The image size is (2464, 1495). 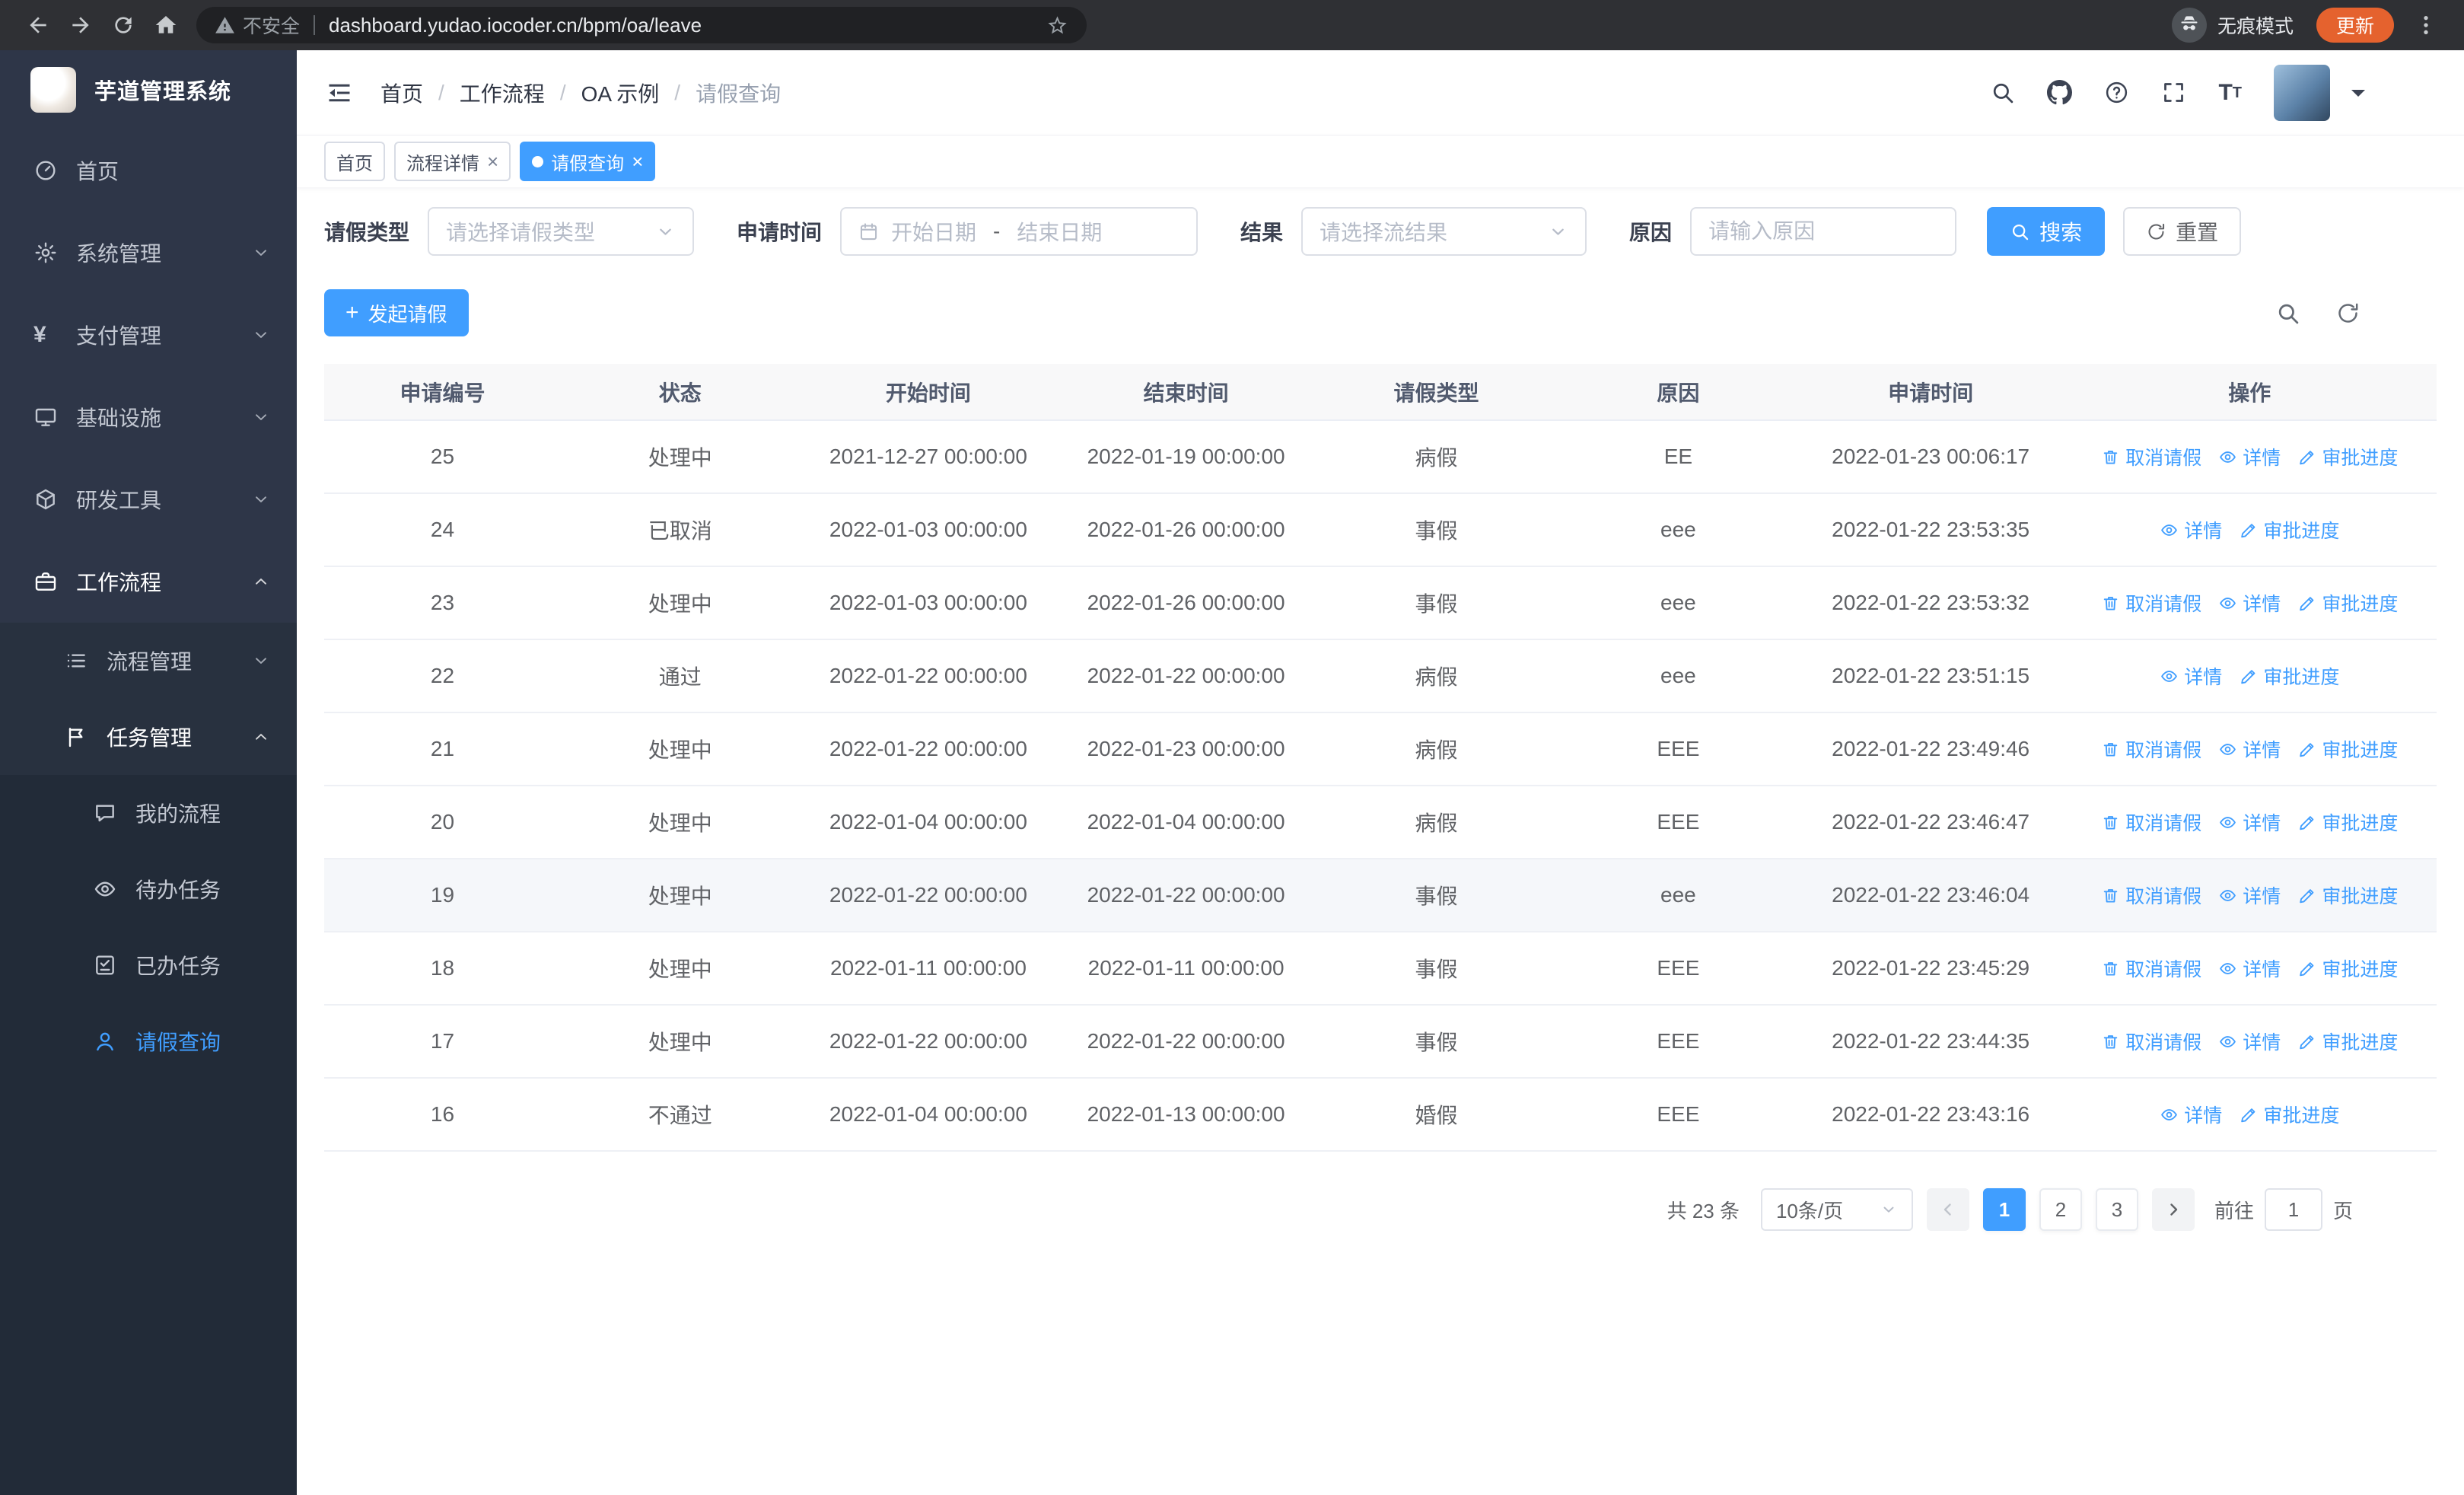 What do you see at coordinates (2230, 93) in the screenshot?
I see `font-size-icon: TT` at bounding box center [2230, 93].